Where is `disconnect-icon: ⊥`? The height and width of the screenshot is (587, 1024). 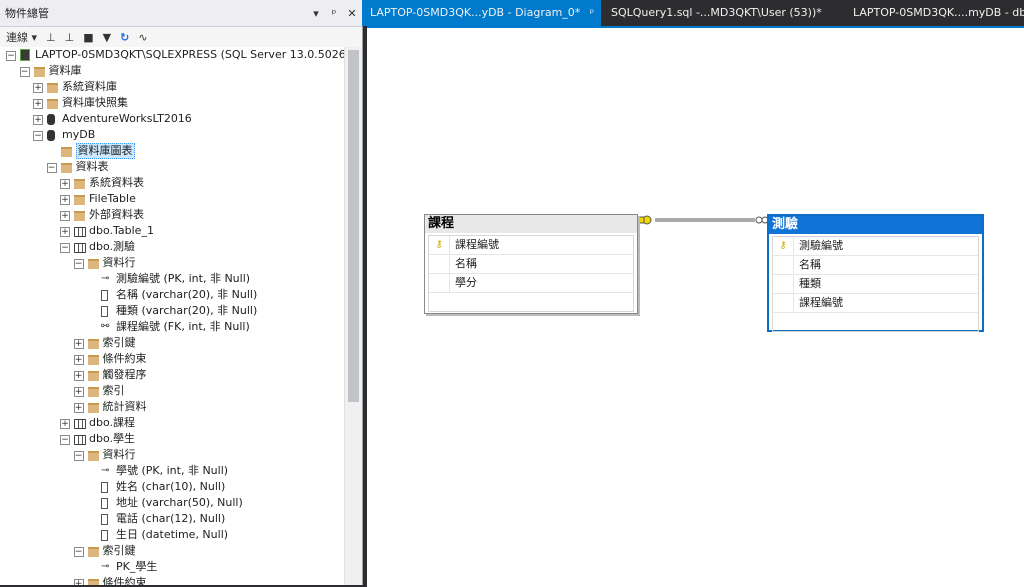 disconnect-icon: ⊥ is located at coordinates (70, 37).